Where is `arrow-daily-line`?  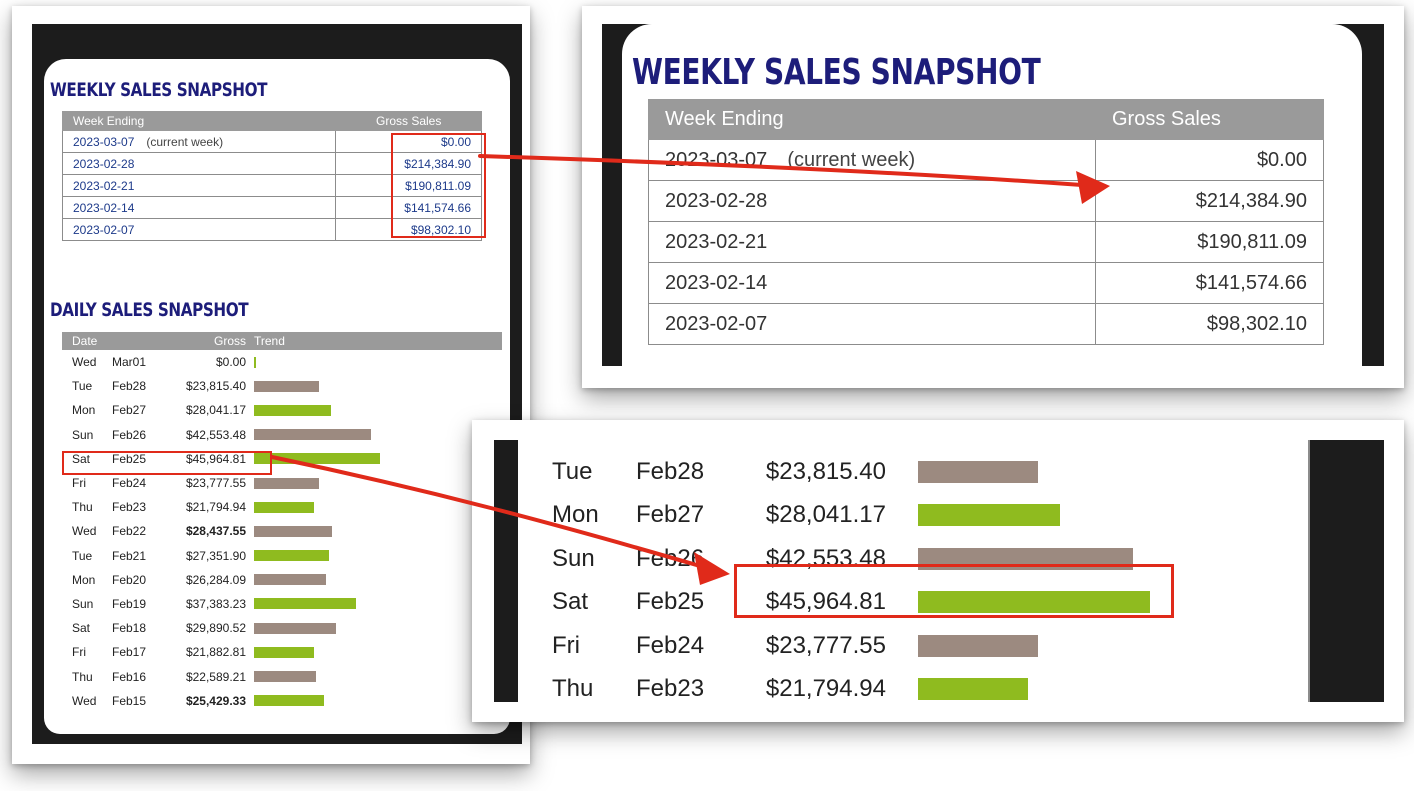
arrow-daily-line is located at coordinates (486, 511).